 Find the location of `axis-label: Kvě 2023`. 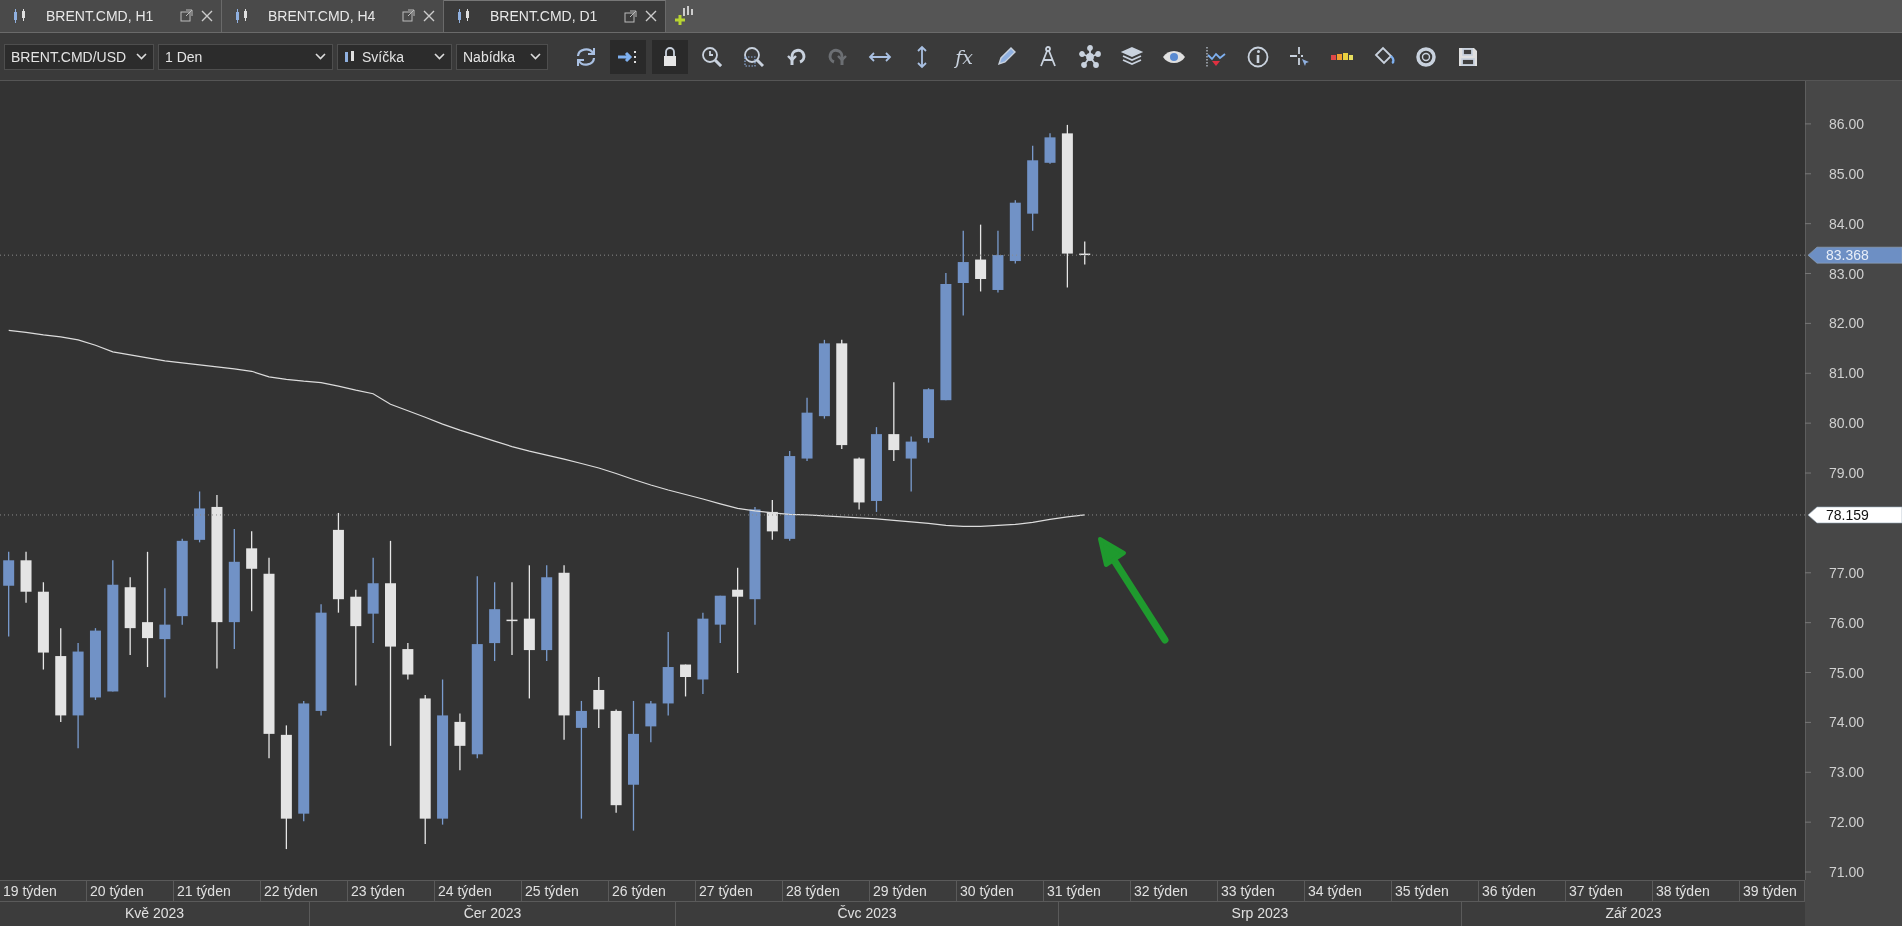

axis-label: Kvě 2023 is located at coordinates (155, 914).